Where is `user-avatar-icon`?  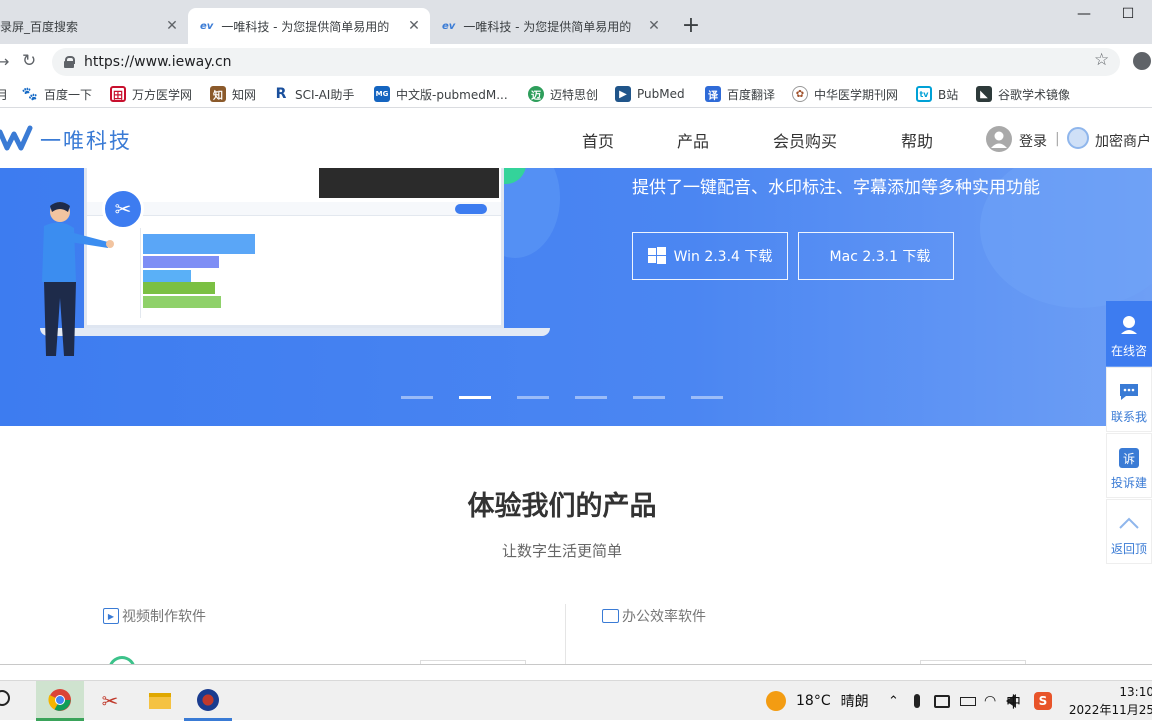
user-avatar-icon is located at coordinates (999, 139).